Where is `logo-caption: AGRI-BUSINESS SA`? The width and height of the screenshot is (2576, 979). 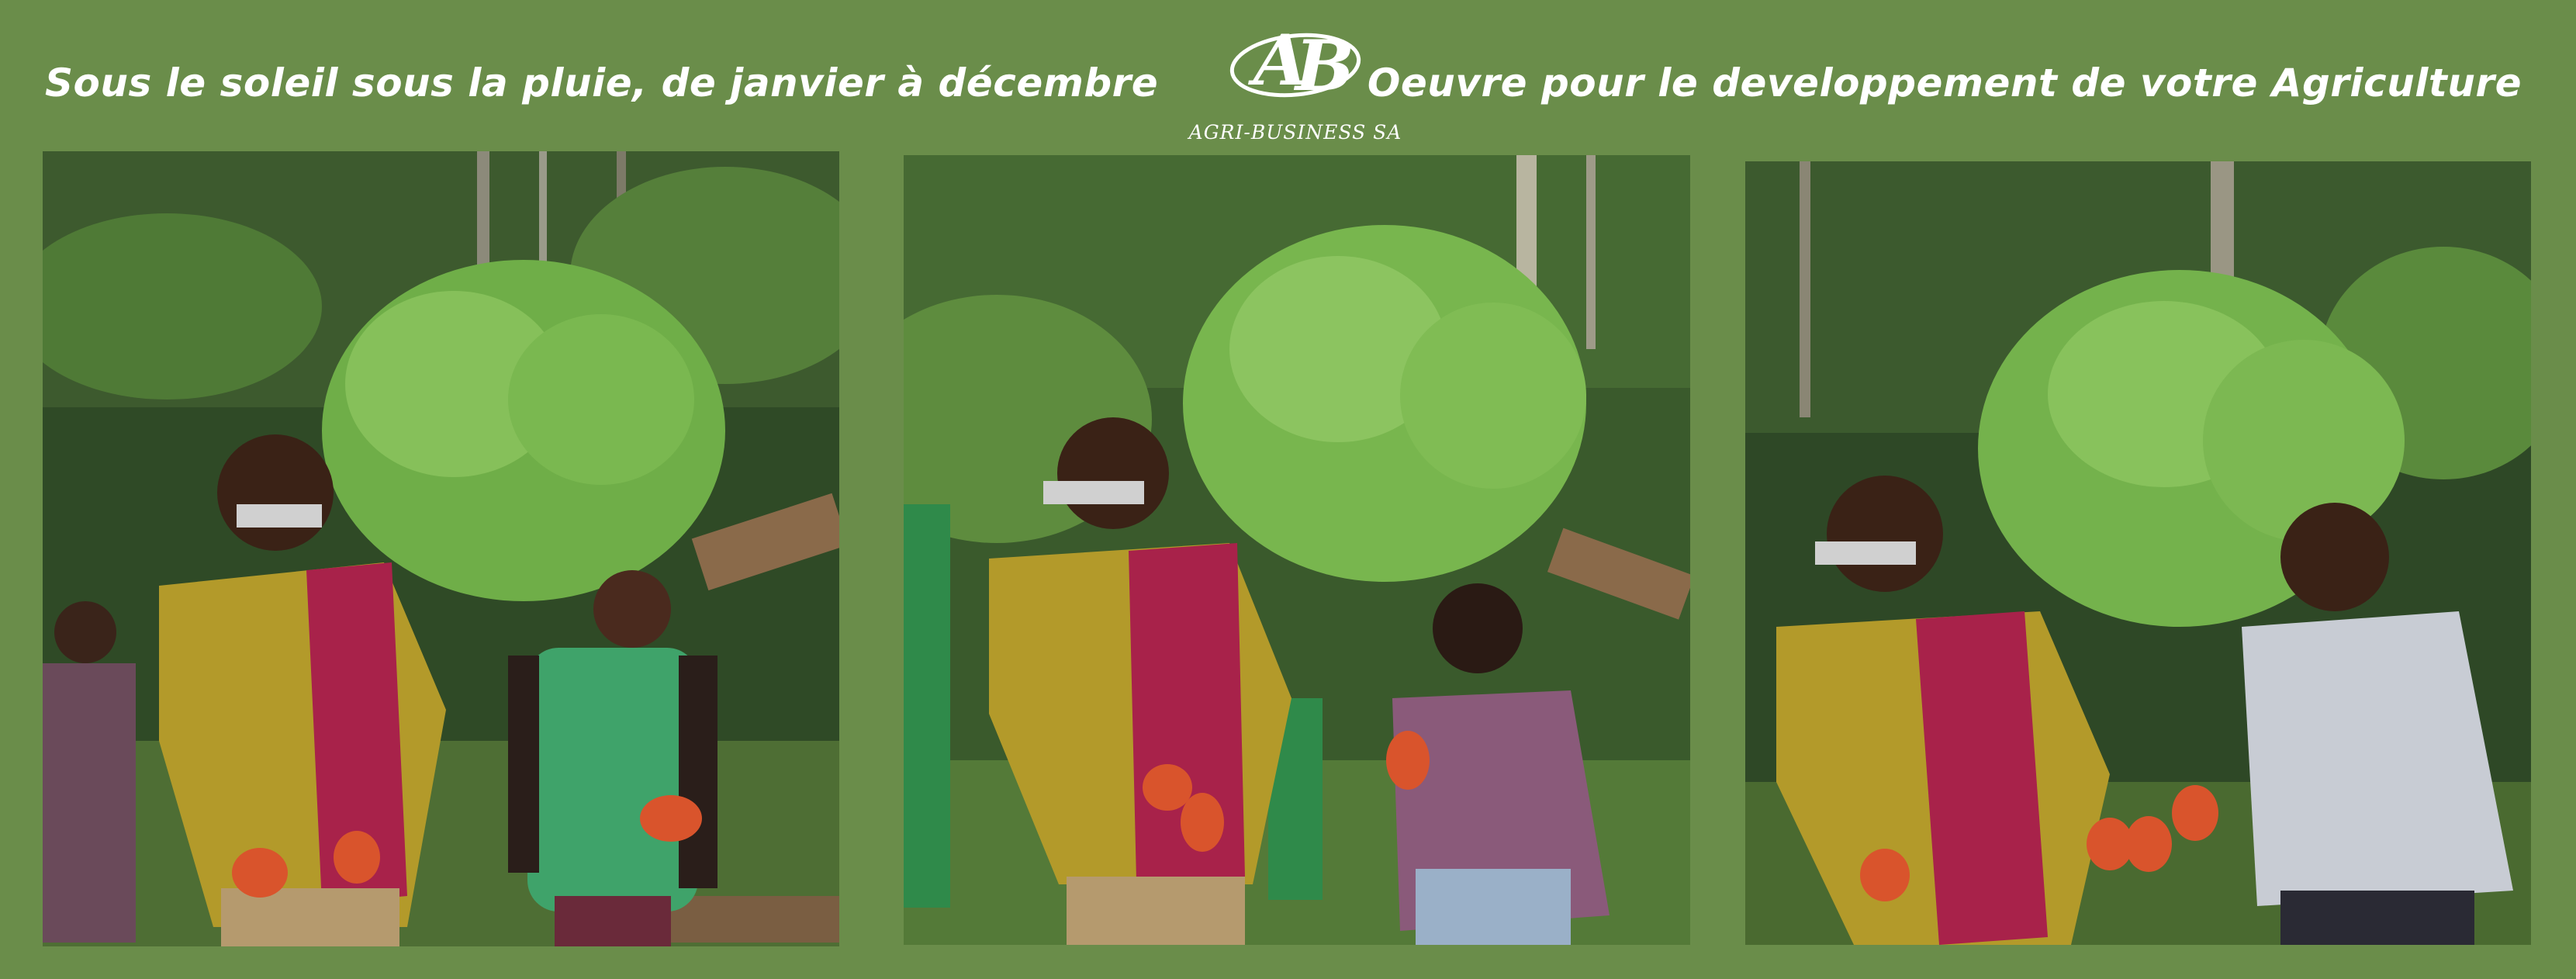
logo-caption: AGRI-BUSINESS SA is located at coordinates (1295, 133).